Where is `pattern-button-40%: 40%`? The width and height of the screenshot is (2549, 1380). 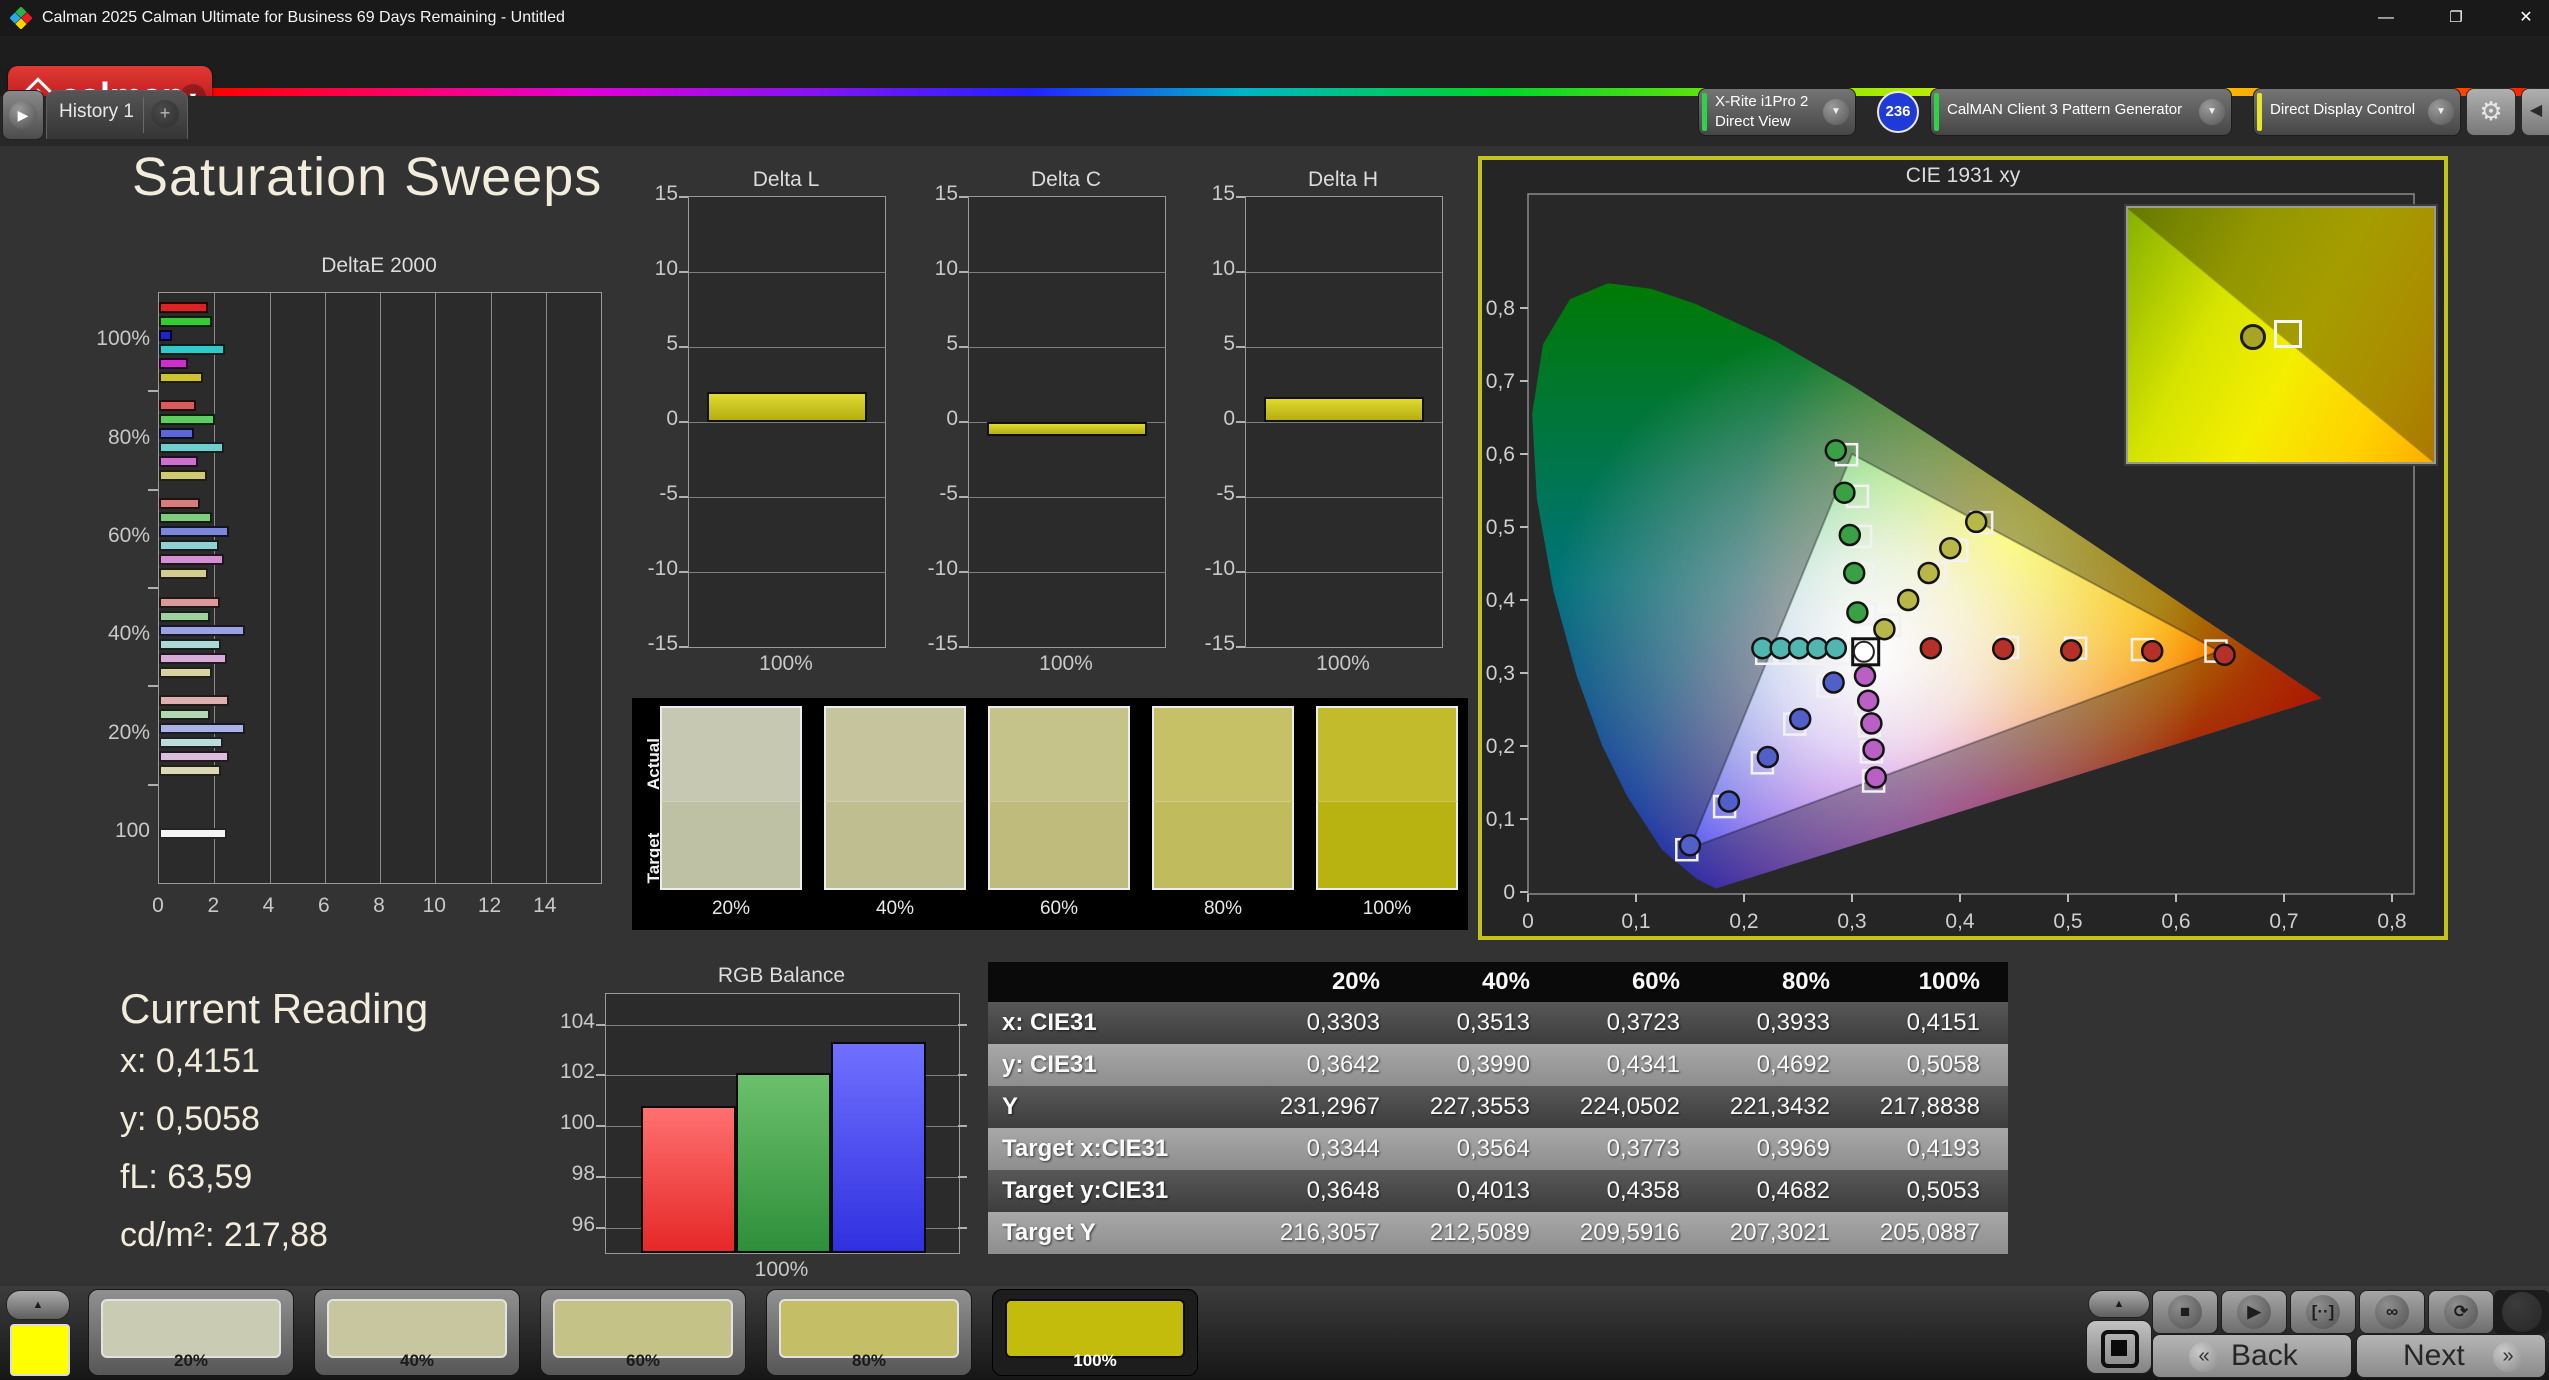 pattern-button-40%: 40% is located at coordinates (417, 1332).